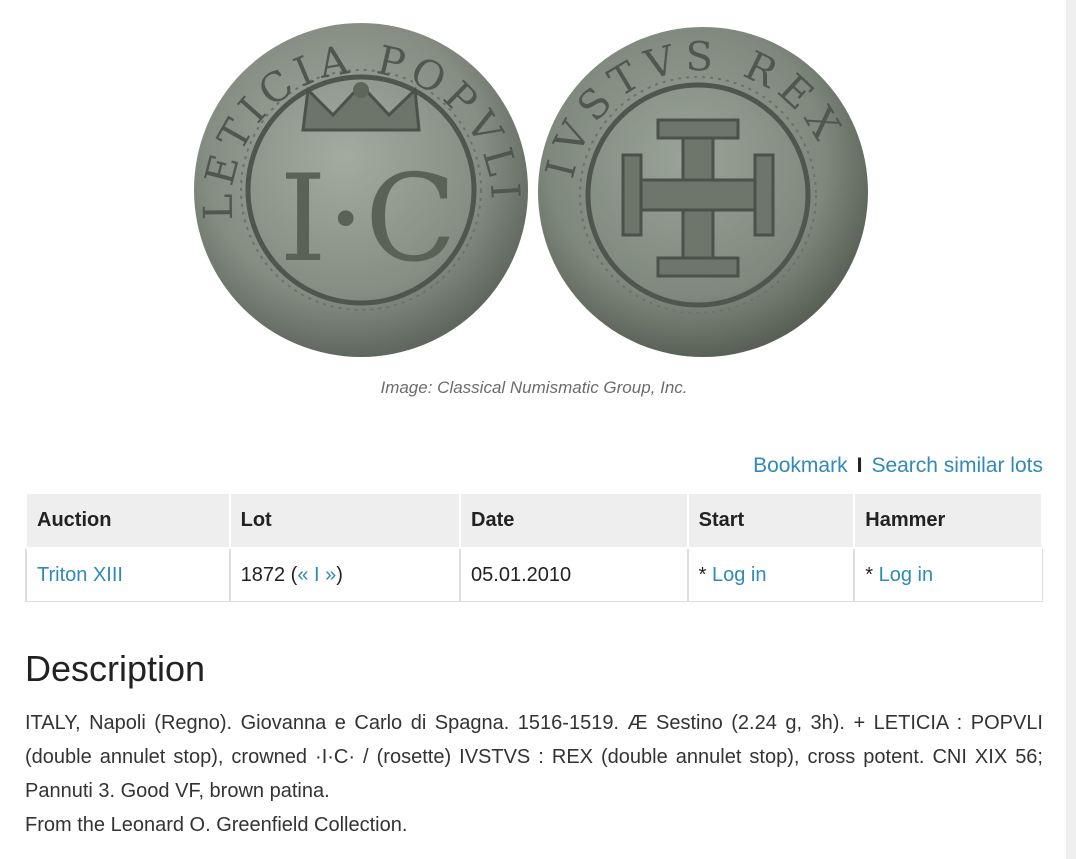 This screenshot has width=1076, height=859. What do you see at coordinates (269, 574) in the screenshot?
I see `lot-number: 1872 (` at bounding box center [269, 574].